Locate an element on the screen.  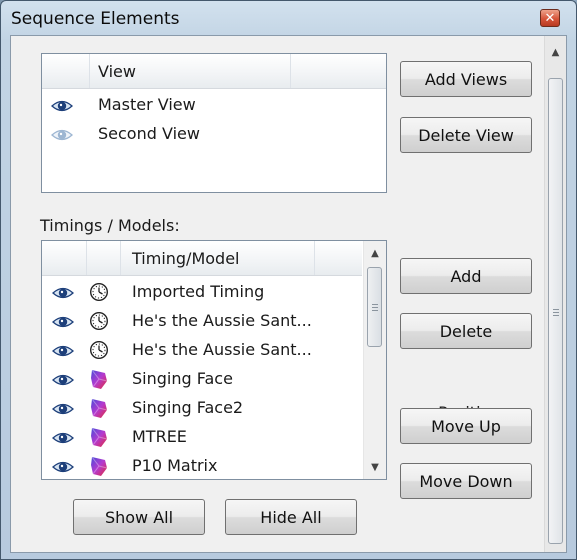
delete-view-button: Delete View is located at coordinates (466, 135).